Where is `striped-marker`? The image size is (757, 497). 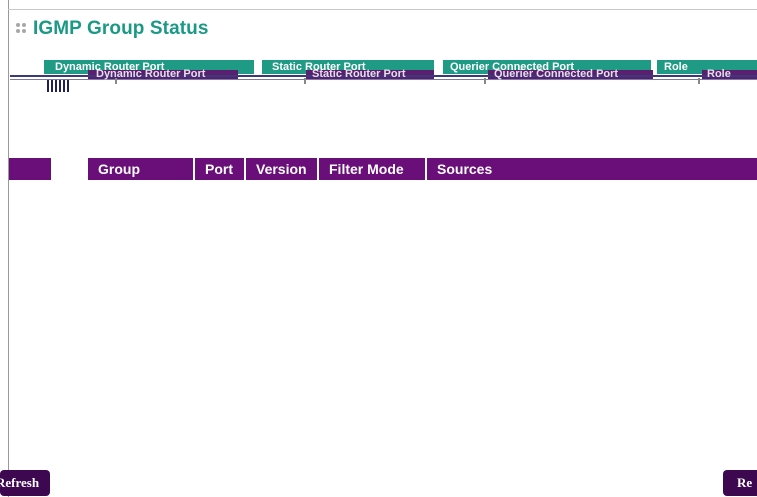
striped-marker is located at coordinates (58, 86).